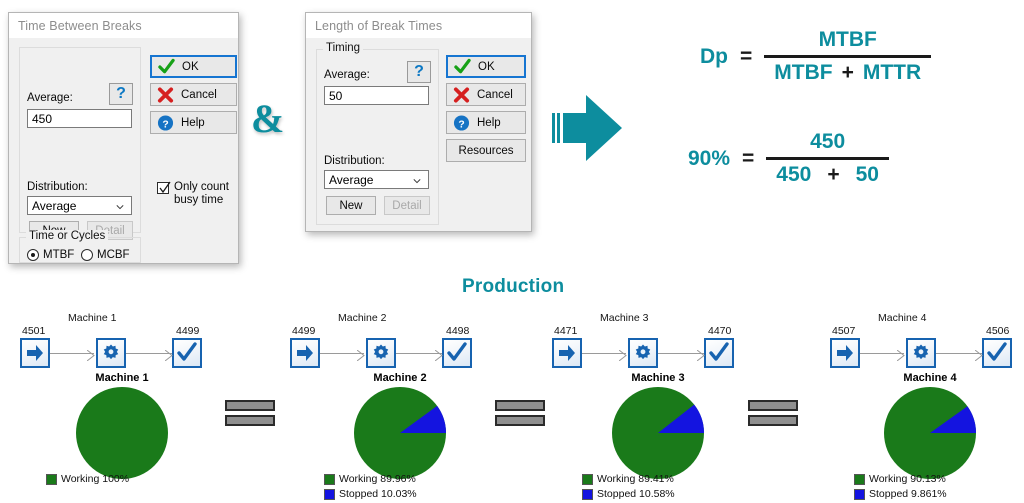 This screenshot has width=1024, height=503. Describe the element at coordinates (587, 128) in the screenshot. I see `right-arrow-icon` at that location.